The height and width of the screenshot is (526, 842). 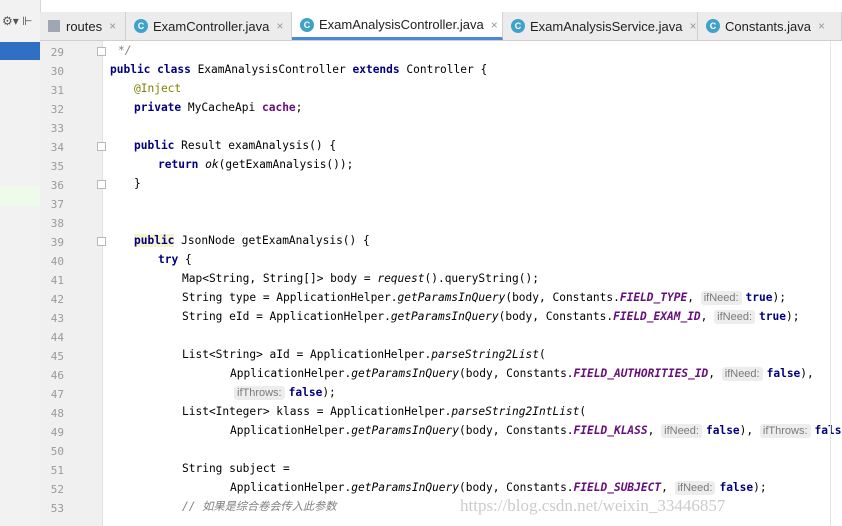 I want to click on line-number: 36, so click(x=57, y=185).